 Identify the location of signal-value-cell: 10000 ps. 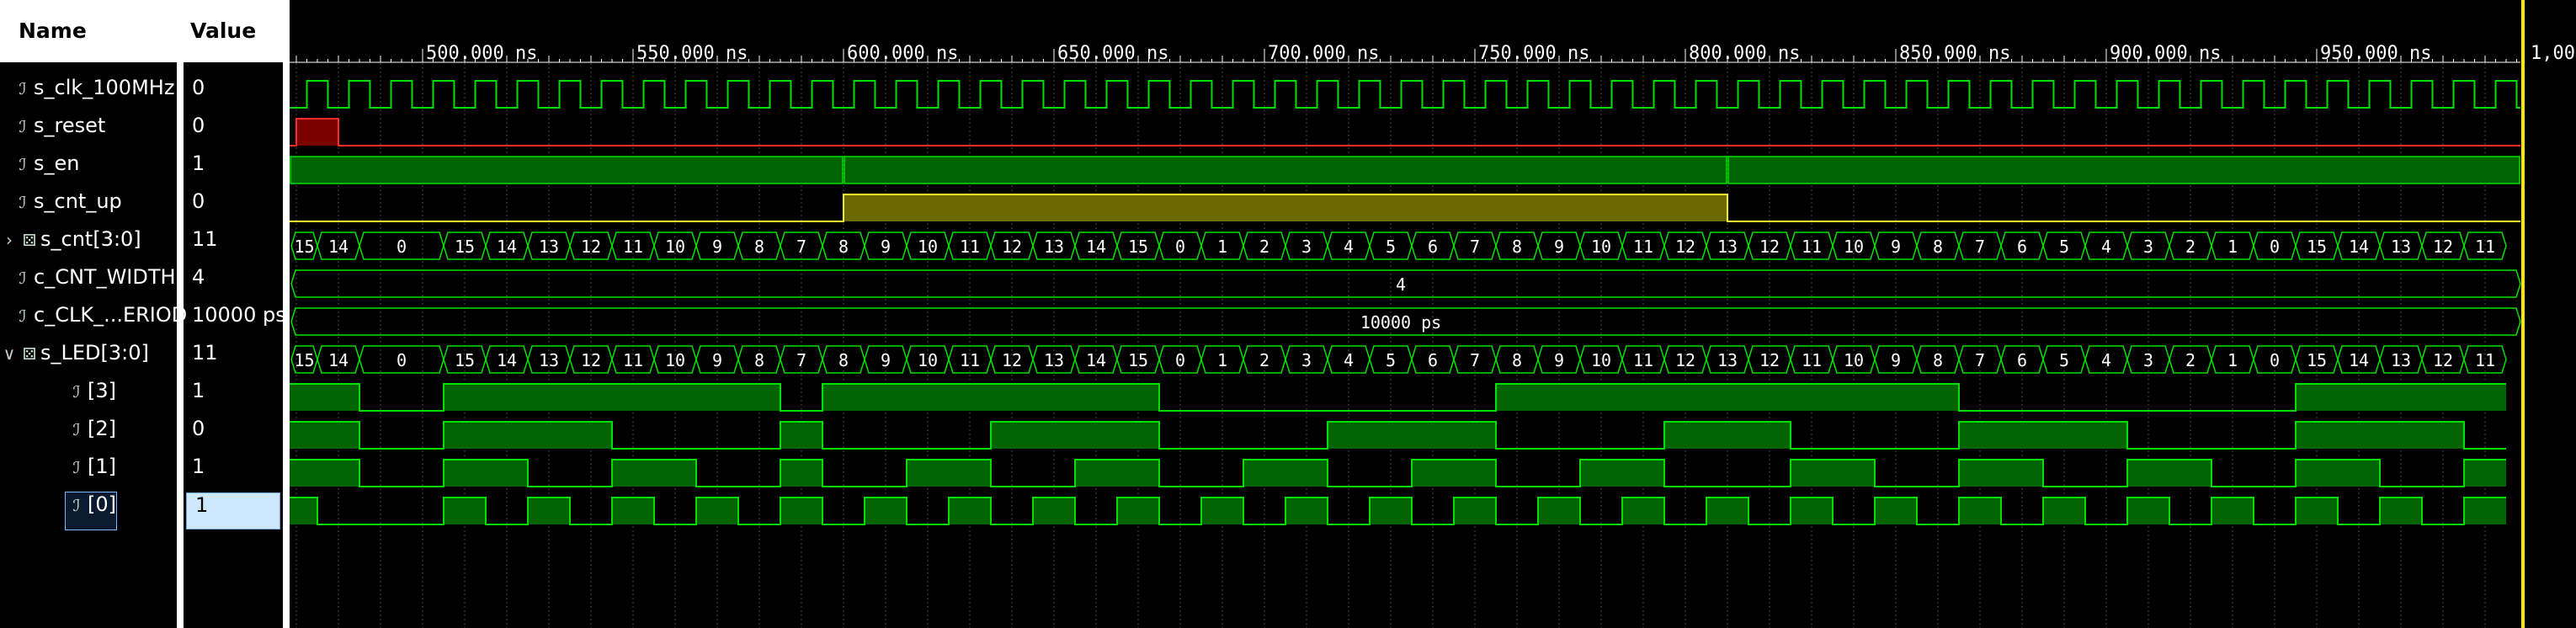
(237, 315).